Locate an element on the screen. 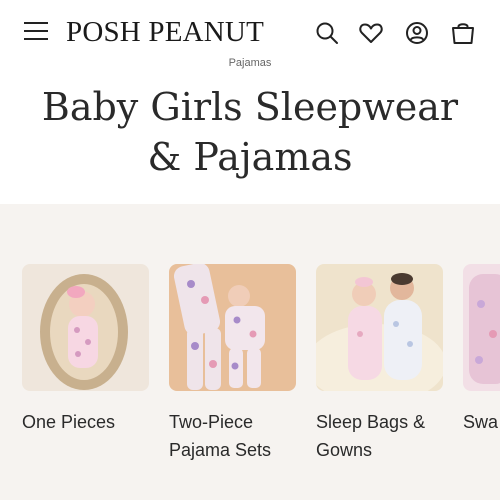  breadcrumb: Pajamas is located at coordinates (250, 63).